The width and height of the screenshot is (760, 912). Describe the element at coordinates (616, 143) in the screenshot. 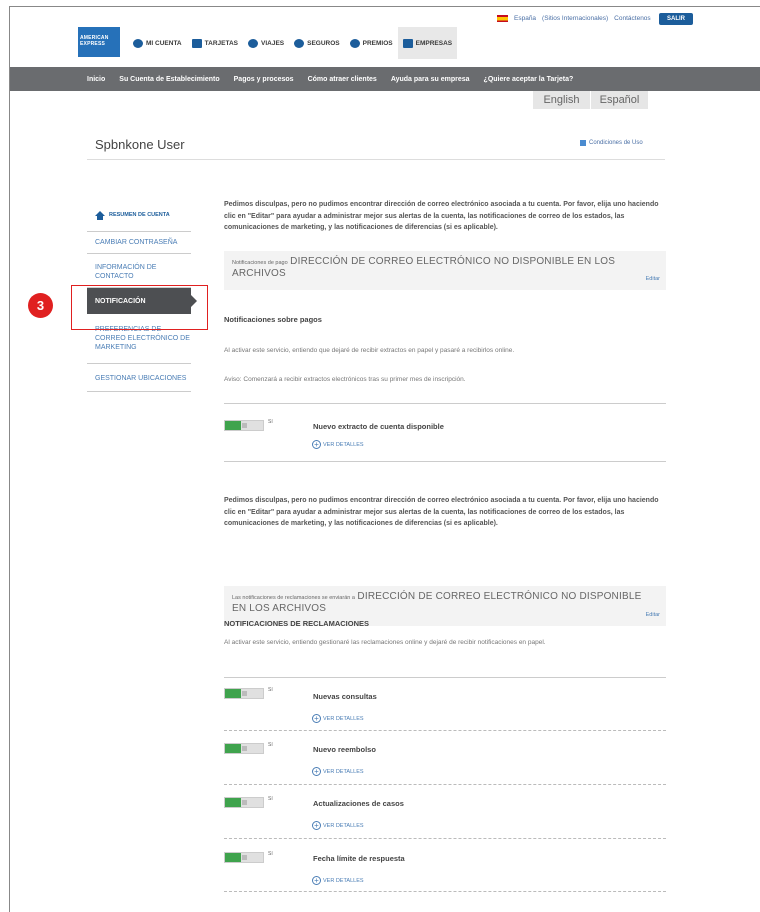

I see `terms-label: Condiciones de Uso` at that location.